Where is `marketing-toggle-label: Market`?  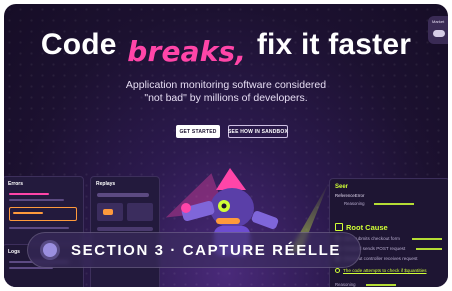 marketing-toggle-label: Market is located at coordinates (438, 21).